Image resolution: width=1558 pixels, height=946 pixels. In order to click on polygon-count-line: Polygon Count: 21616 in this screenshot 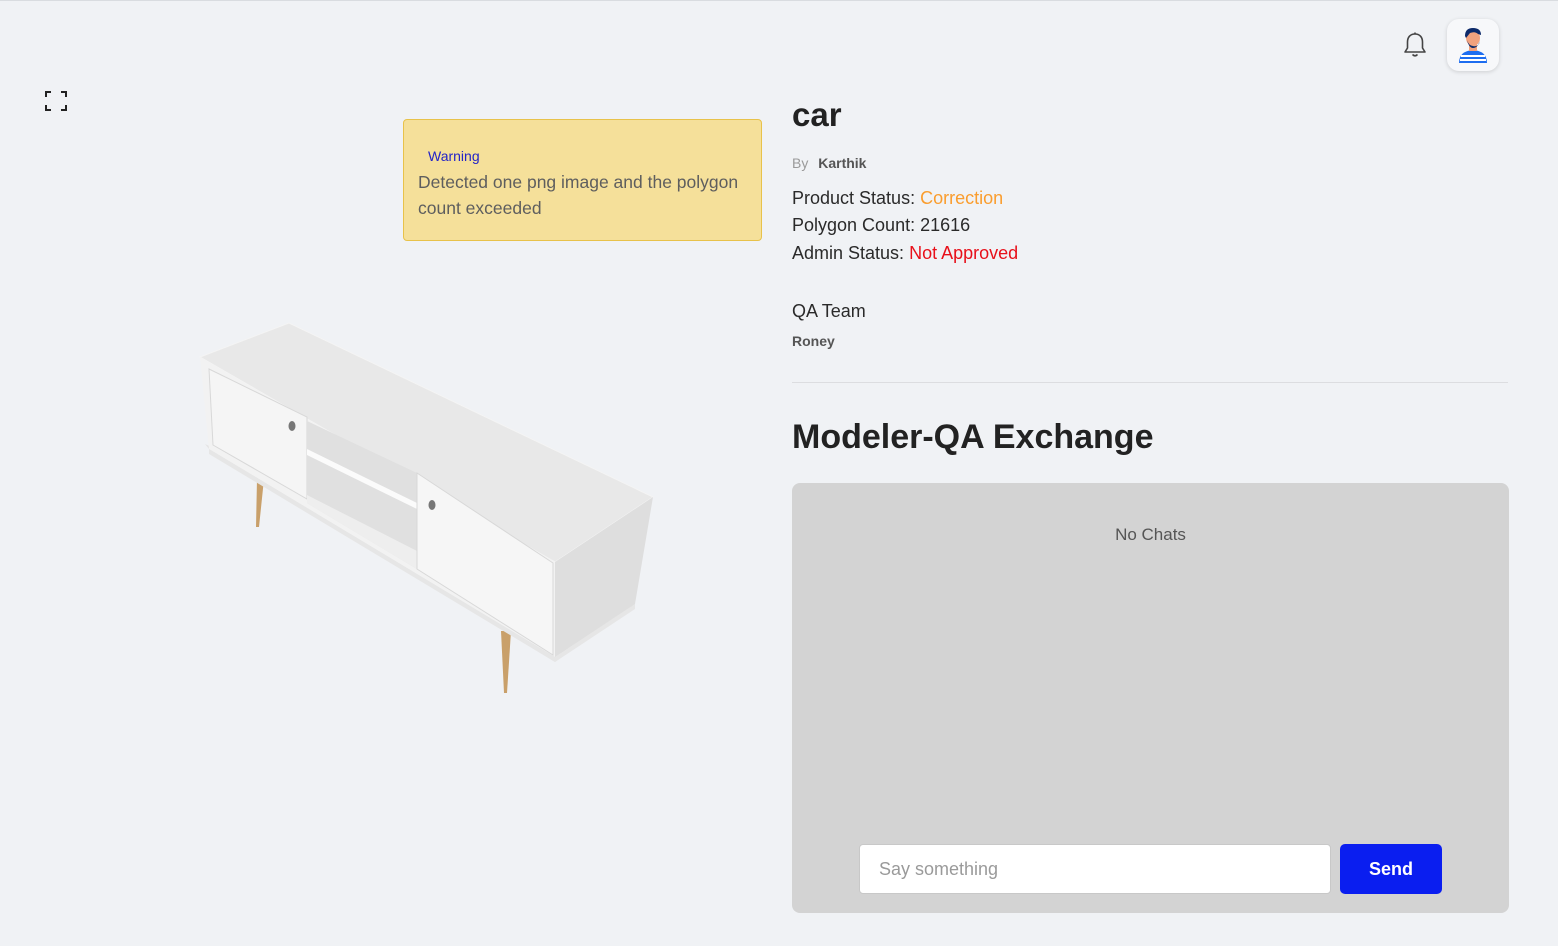, I will do `click(881, 225)`.